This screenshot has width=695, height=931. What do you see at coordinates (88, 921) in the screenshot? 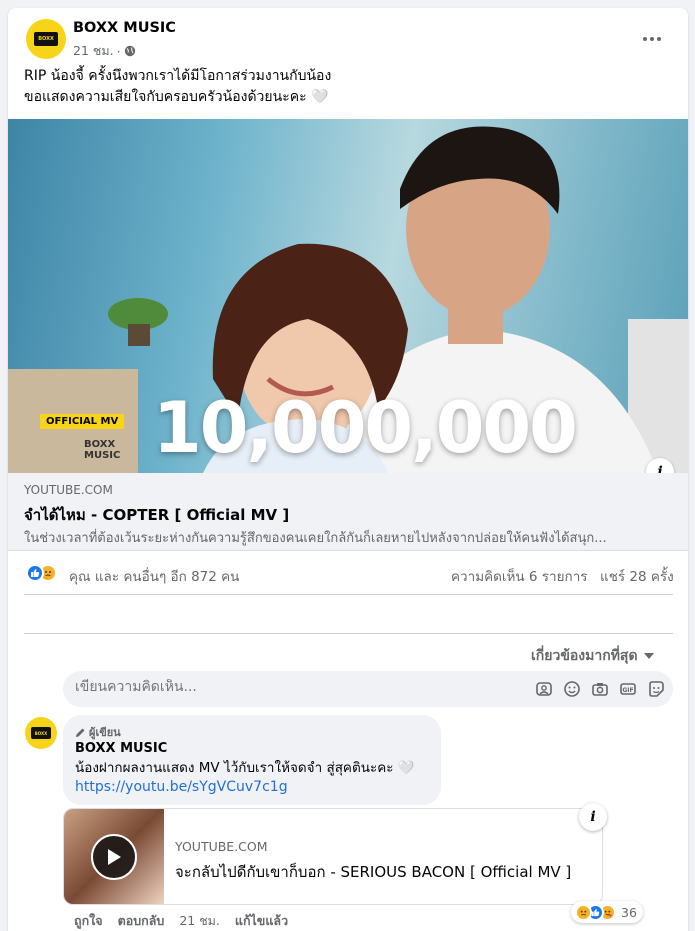
I see `comment-like-button: ถูกใจ` at bounding box center [88, 921].